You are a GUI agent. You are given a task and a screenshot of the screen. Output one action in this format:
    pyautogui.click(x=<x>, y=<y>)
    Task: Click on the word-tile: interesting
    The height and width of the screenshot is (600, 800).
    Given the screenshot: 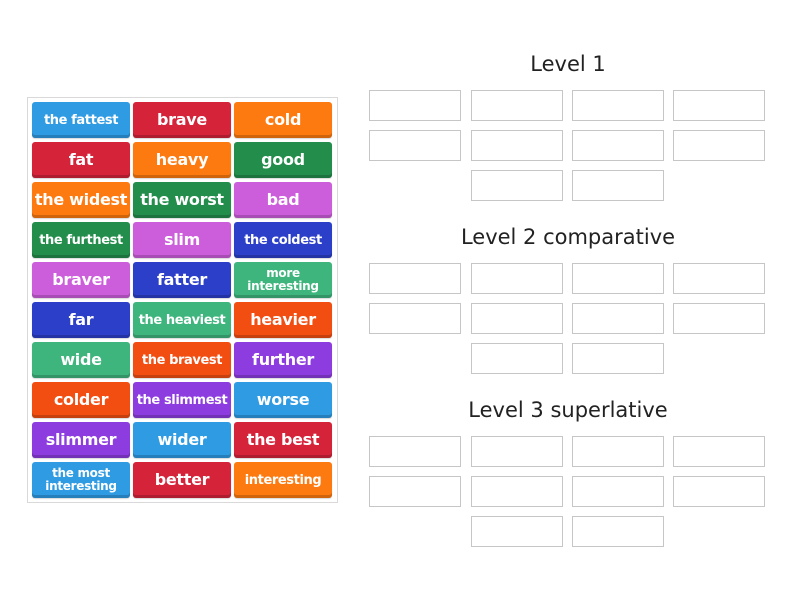 What is the action you would take?
    pyautogui.click(x=283, y=480)
    